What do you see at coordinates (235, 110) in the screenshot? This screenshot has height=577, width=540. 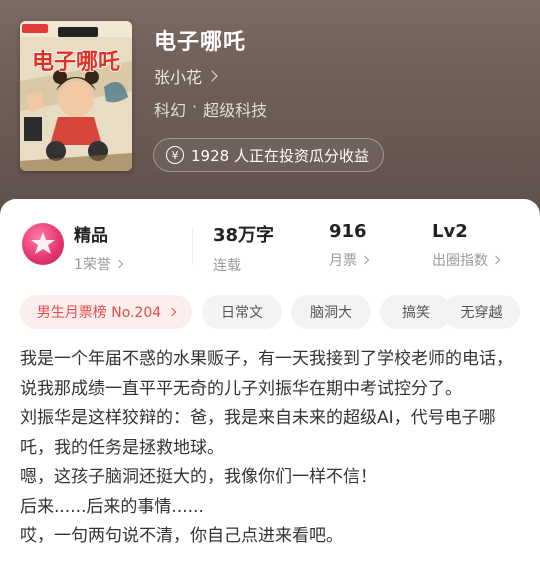 I see `subgenre: 超级科技` at bounding box center [235, 110].